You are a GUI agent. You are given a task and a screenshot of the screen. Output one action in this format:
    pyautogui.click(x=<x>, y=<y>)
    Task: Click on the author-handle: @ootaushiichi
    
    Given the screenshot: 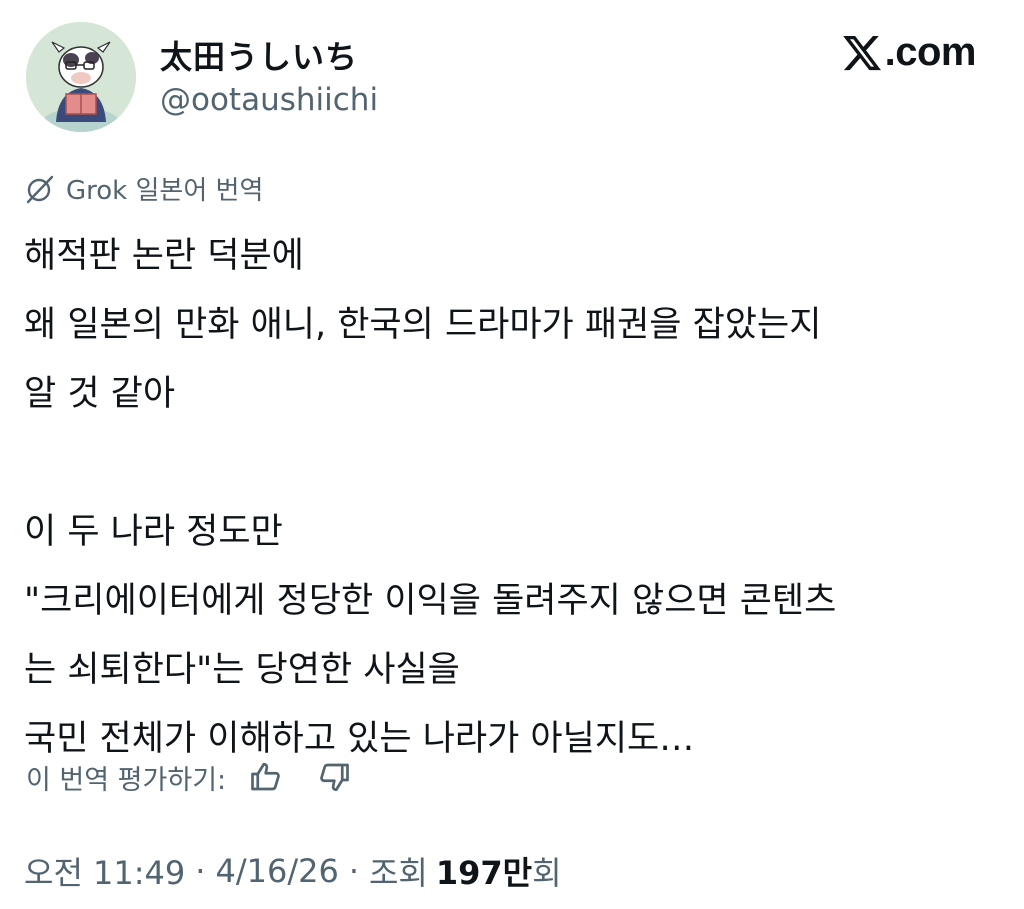 What is the action you would take?
    pyautogui.click(x=269, y=100)
    